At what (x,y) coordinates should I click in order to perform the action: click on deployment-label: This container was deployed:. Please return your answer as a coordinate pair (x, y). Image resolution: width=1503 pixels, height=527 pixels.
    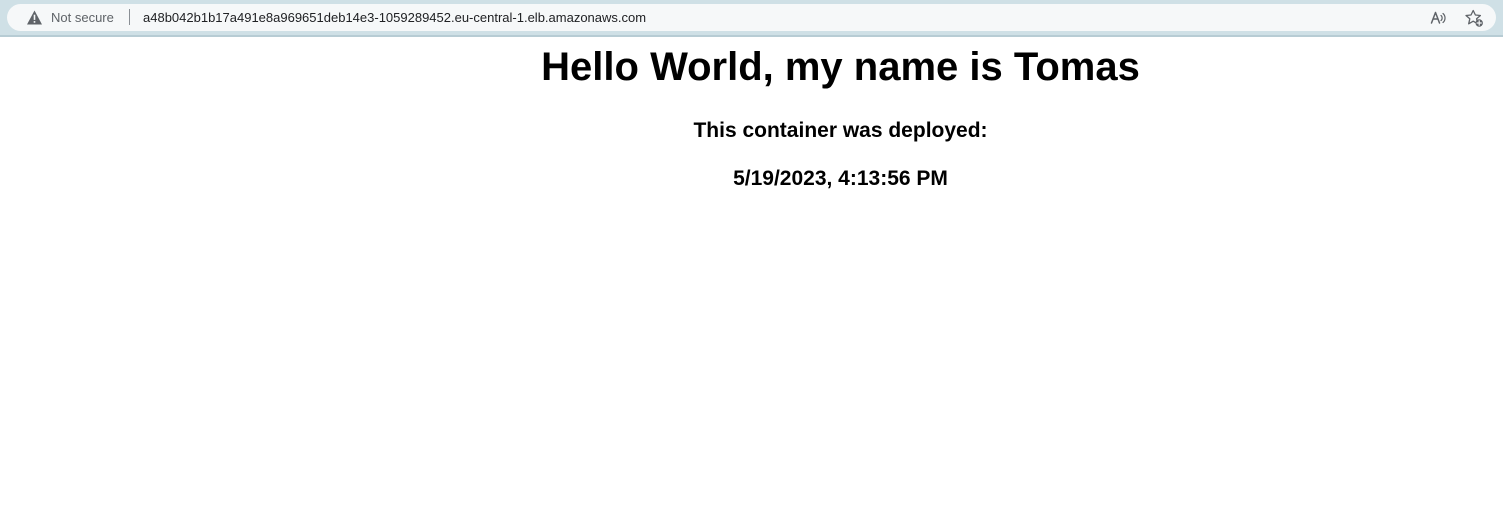
    Looking at the image, I should click on (840, 130).